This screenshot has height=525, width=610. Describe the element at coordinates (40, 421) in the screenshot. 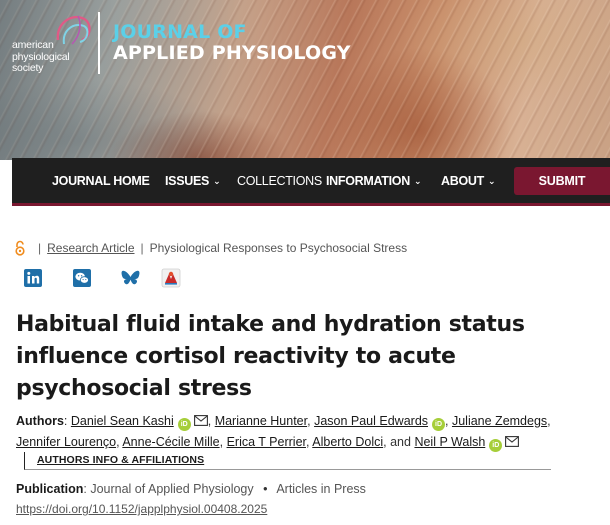

I see `authors-label: Authors` at that location.